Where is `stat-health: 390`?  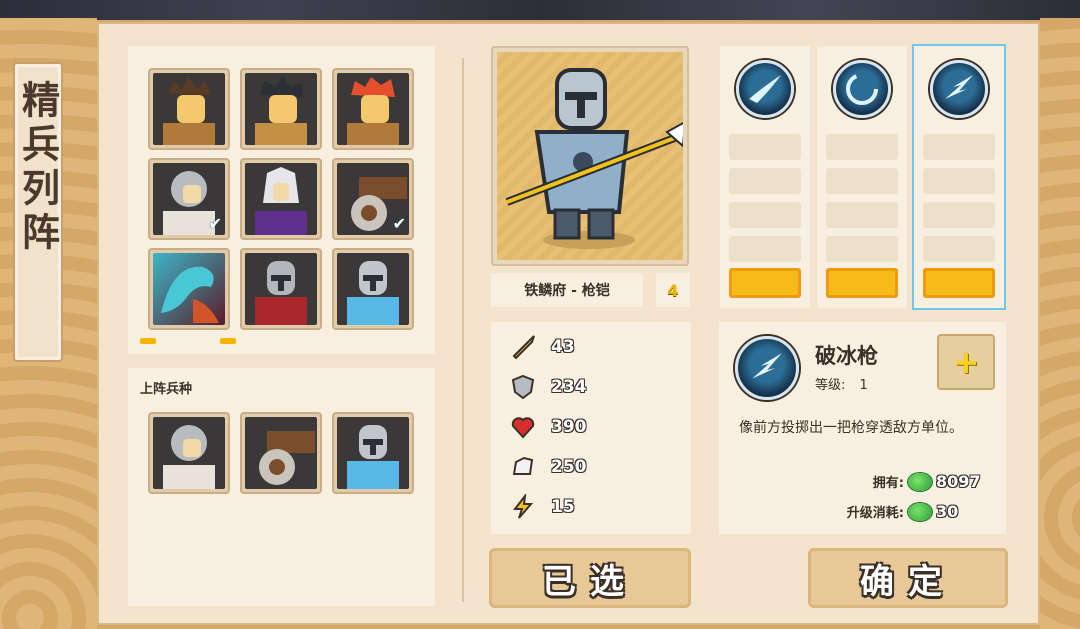 stat-health: 390 is located at coordinates (548, 427).